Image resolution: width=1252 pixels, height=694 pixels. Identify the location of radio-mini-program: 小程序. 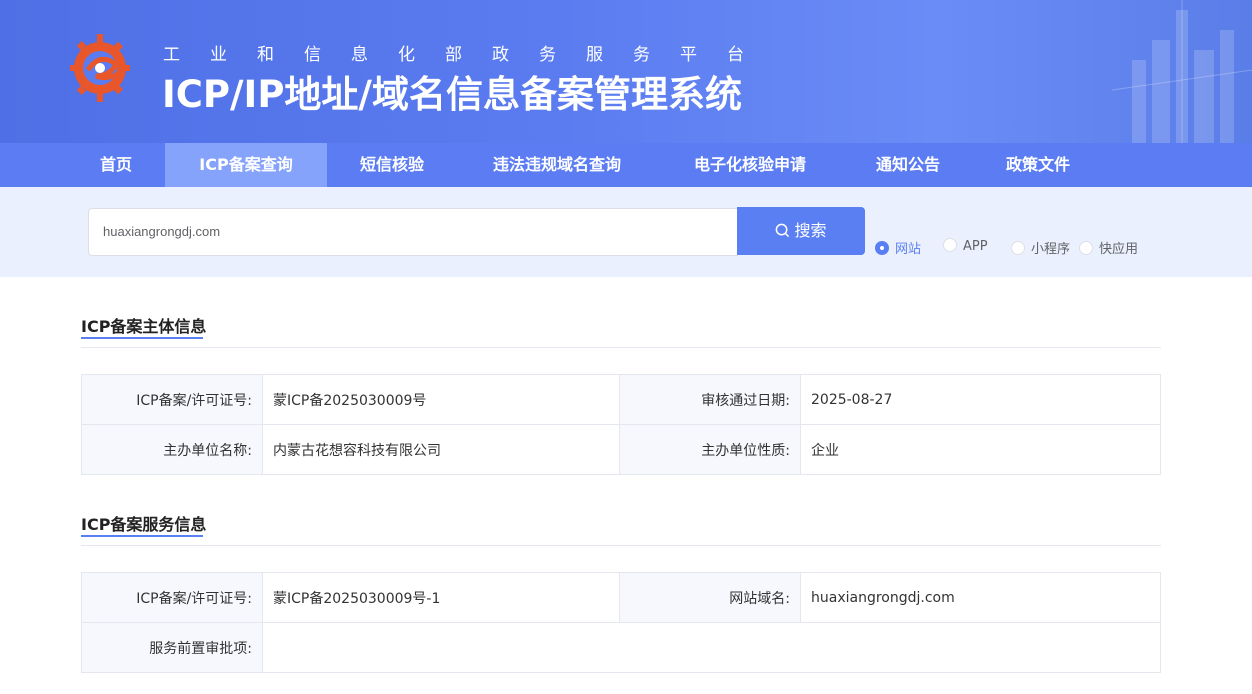
(1041, 247).